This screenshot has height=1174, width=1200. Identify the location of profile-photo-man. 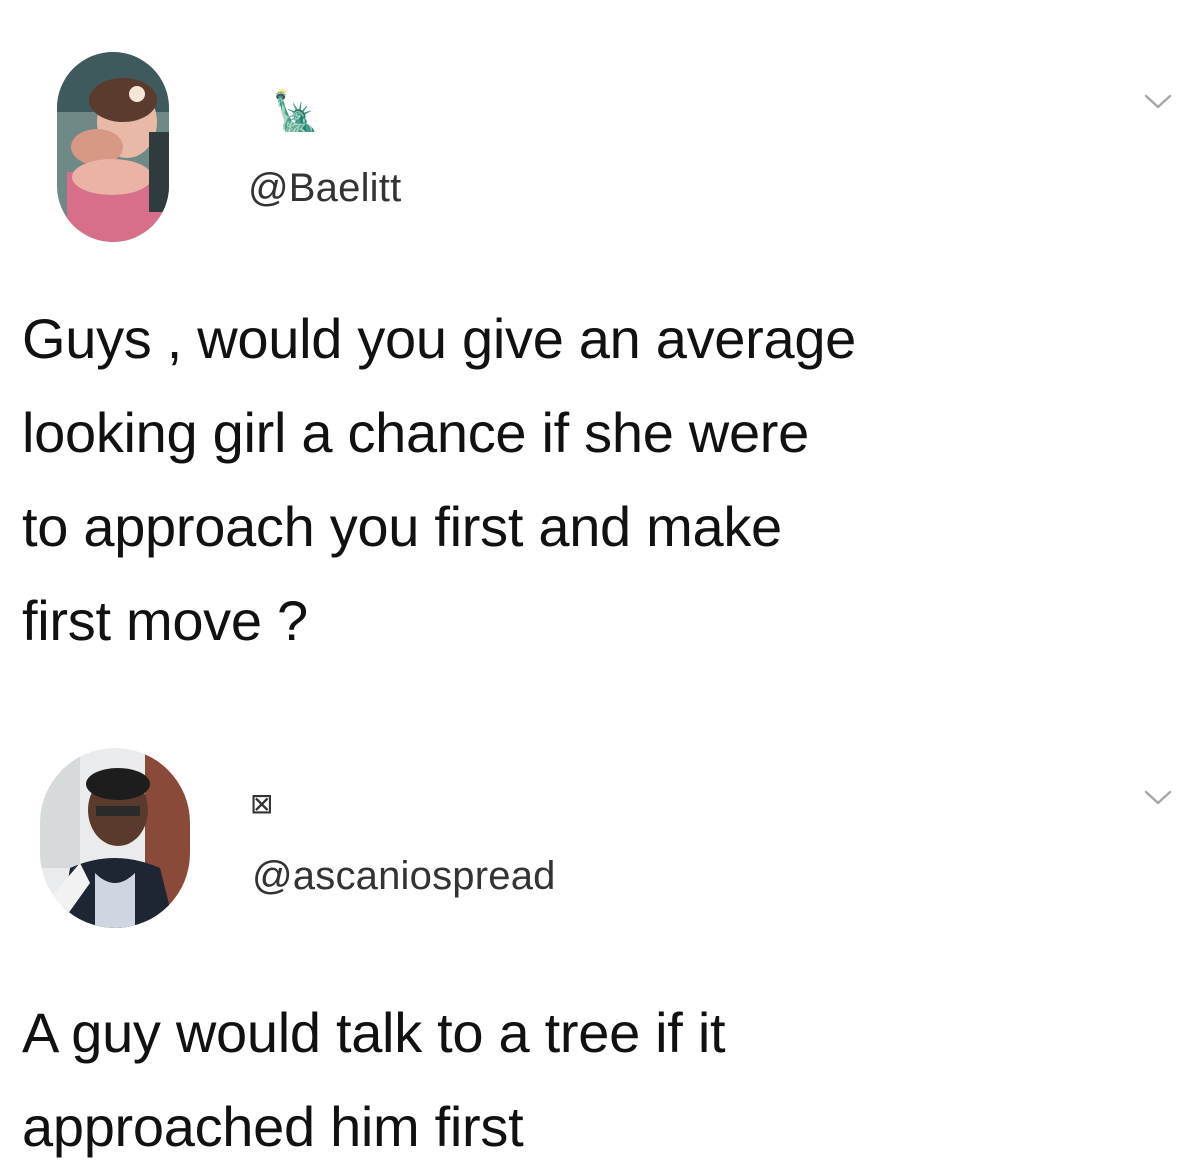
(115, 838).